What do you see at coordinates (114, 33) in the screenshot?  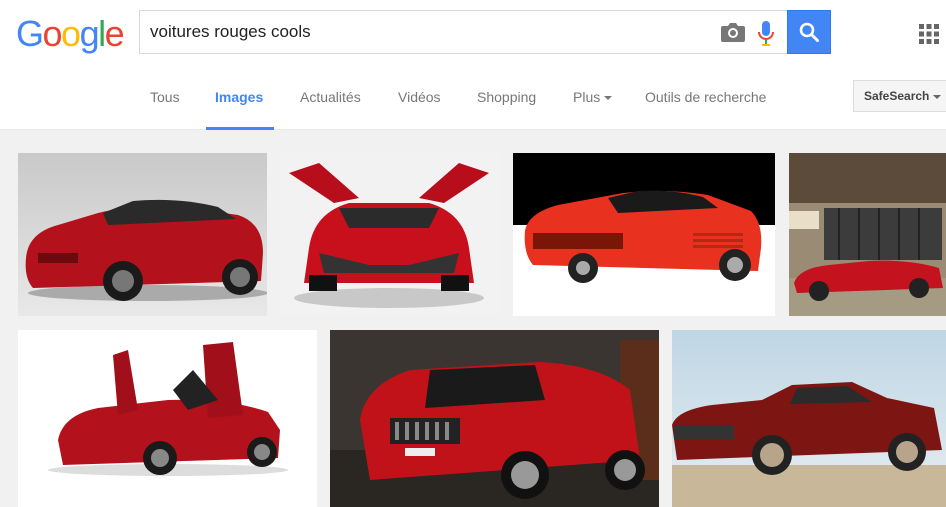 I see `logo-letter: e` at bounding box center [114, 33].